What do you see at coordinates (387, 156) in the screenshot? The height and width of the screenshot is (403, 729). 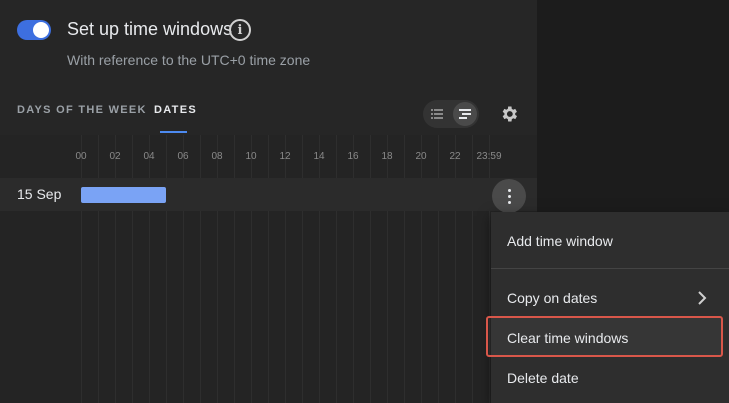 I see `hour-label: 18` at bounding box center [387, 156].